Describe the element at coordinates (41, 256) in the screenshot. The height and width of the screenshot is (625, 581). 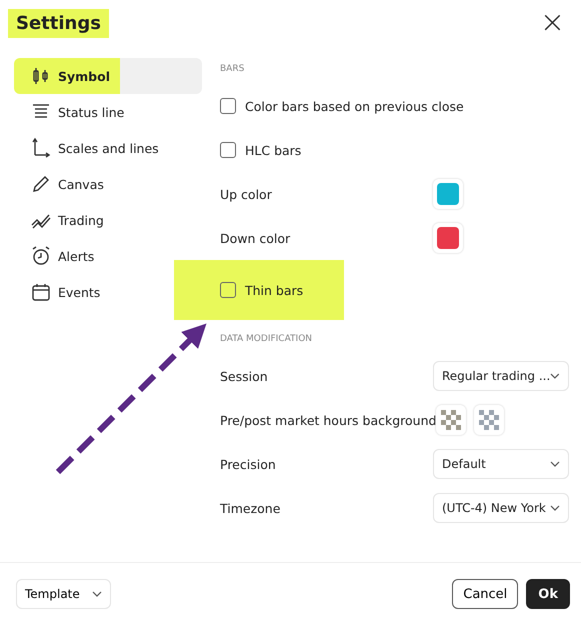
I see `alarm-clock-icon` at that location.